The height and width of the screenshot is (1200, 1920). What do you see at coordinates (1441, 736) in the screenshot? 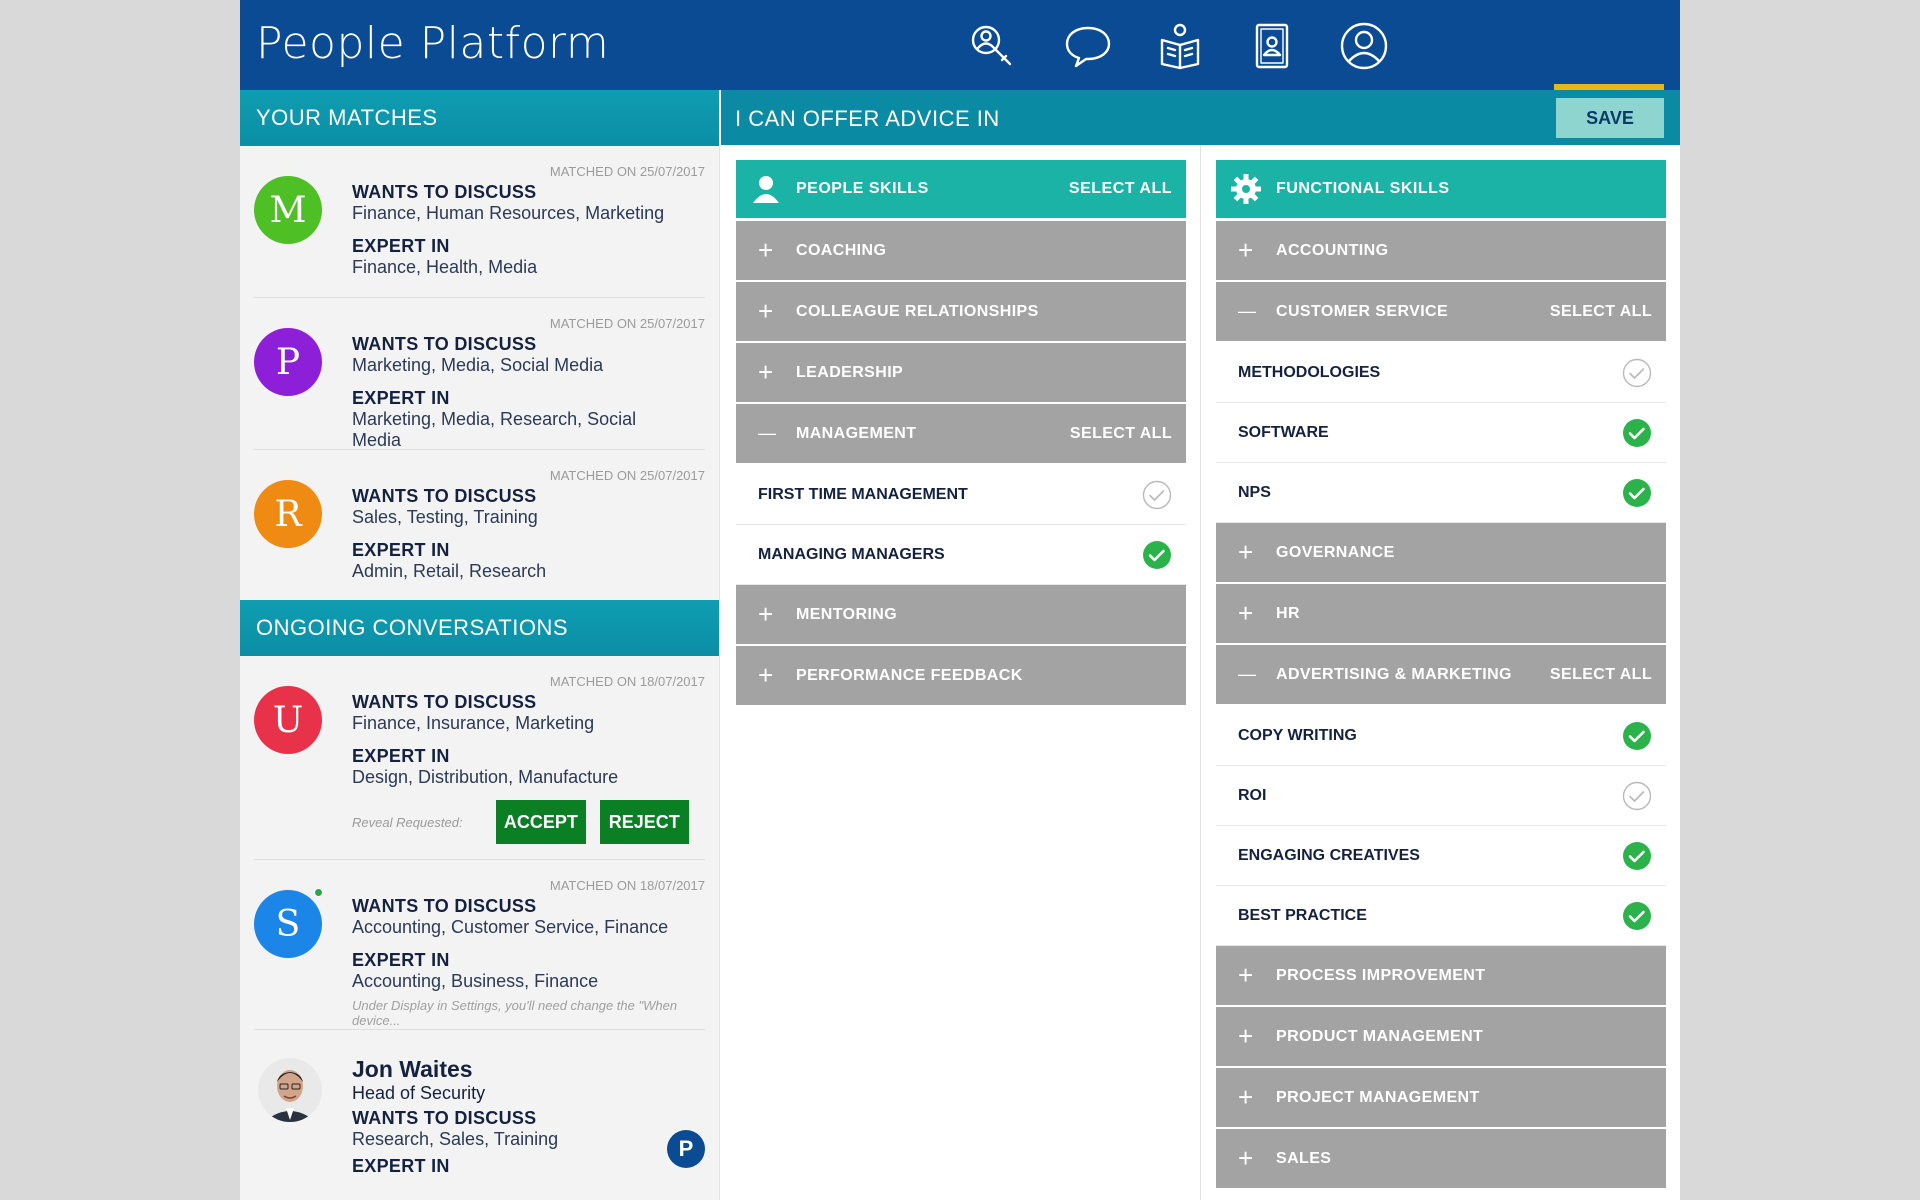
I see `skill-item-copy-writing: COPY WRITING` at bounding box center [1441, 736].